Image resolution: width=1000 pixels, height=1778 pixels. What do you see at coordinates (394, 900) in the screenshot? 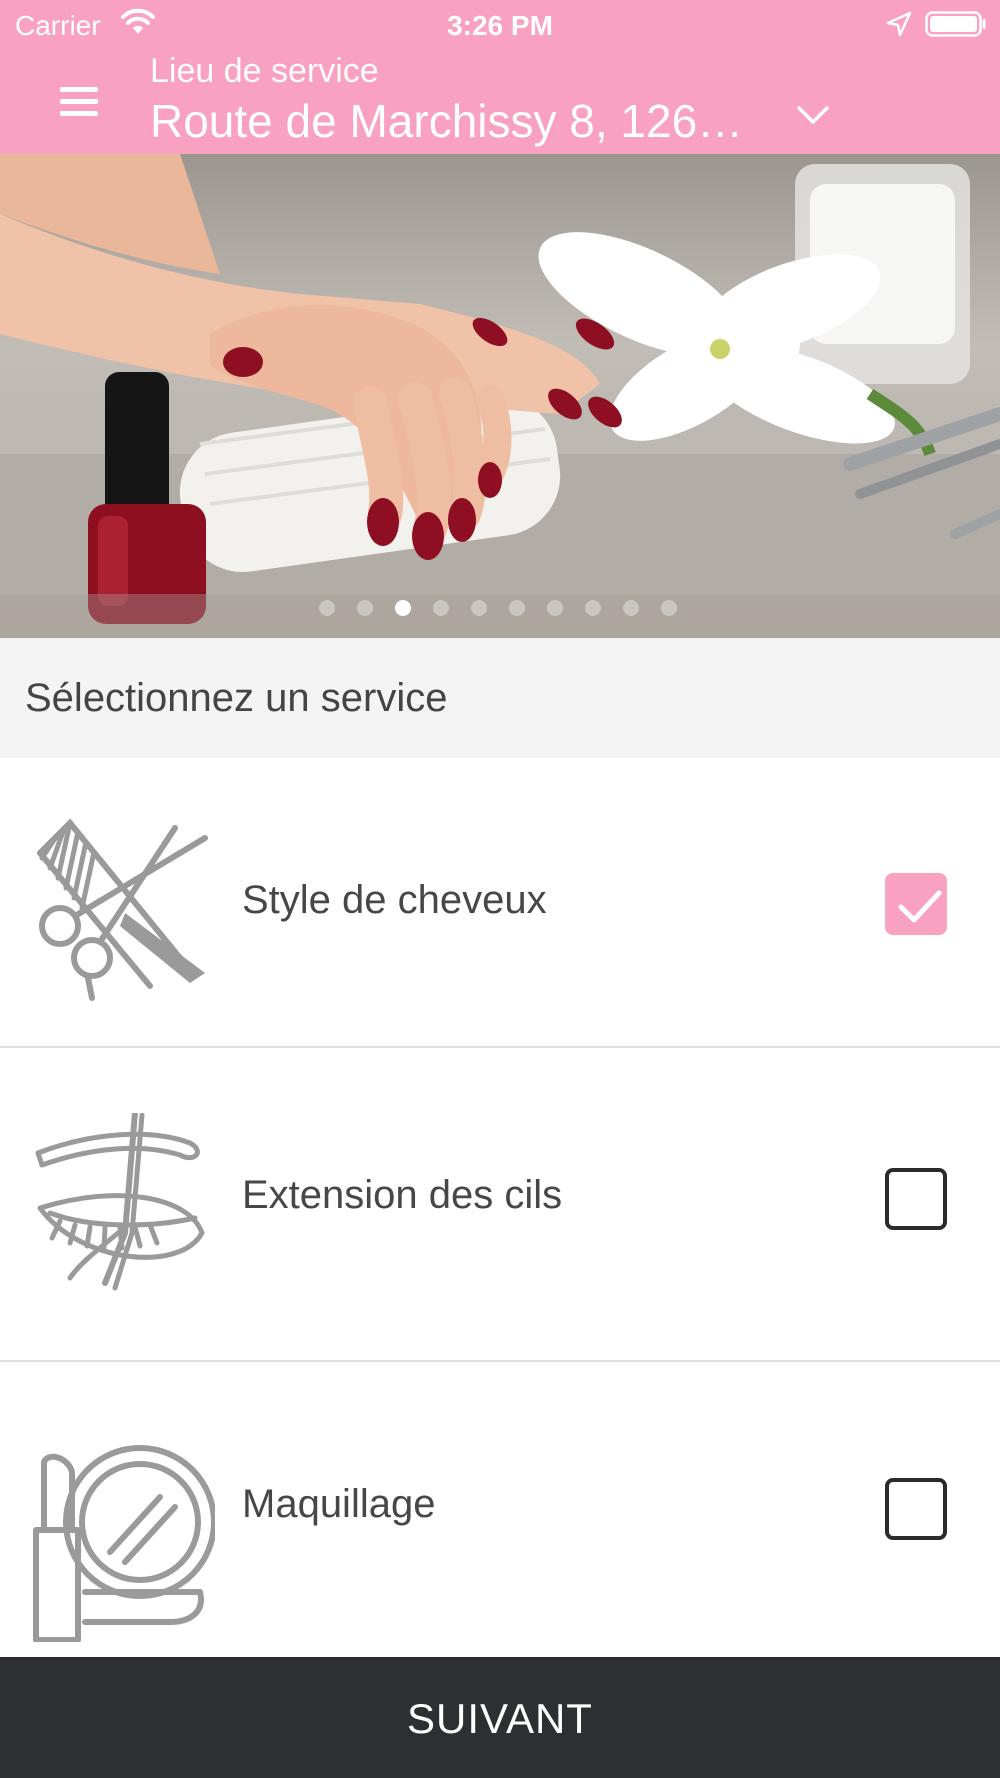
I see `service-label-hair-style: Style de cheveux` at bounding box center [394, 900].